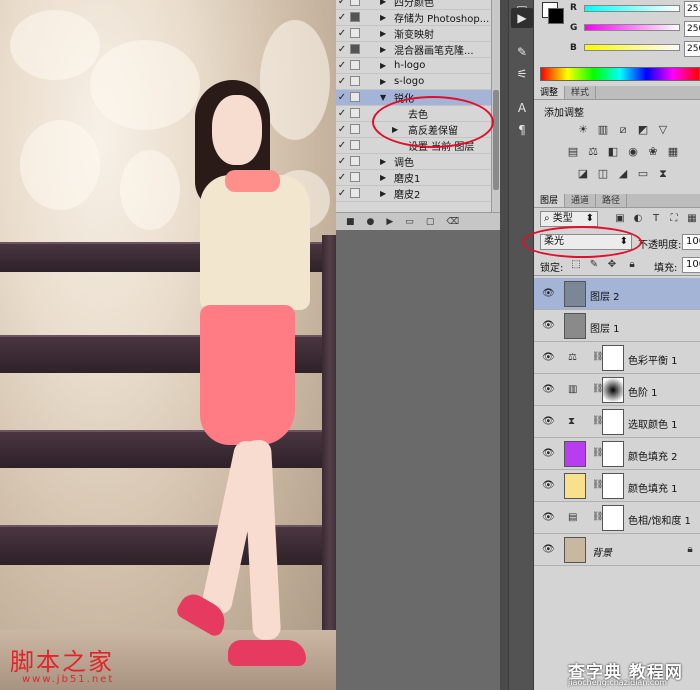  Describe the element at coordinates (605, 295) in the screenshot. I see `layer-name: 图层 2` at that location.